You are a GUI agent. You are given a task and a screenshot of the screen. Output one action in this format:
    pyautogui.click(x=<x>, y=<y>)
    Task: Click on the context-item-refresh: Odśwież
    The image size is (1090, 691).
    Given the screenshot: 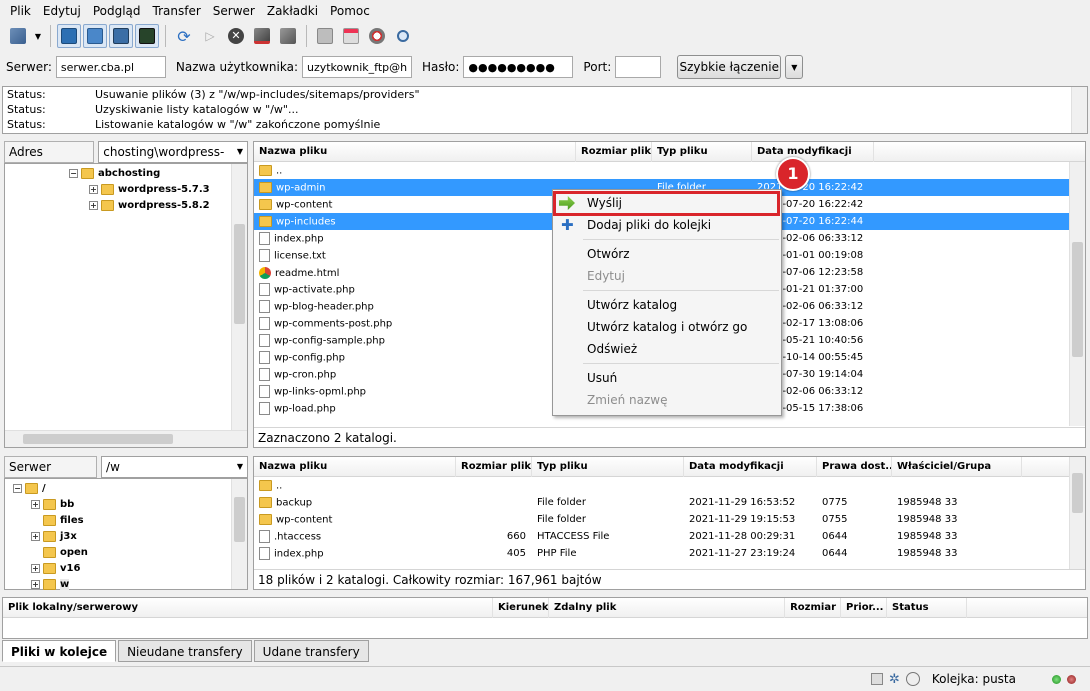 What is the action you would take?
    pyautogui.click(x=667, y=349)
    